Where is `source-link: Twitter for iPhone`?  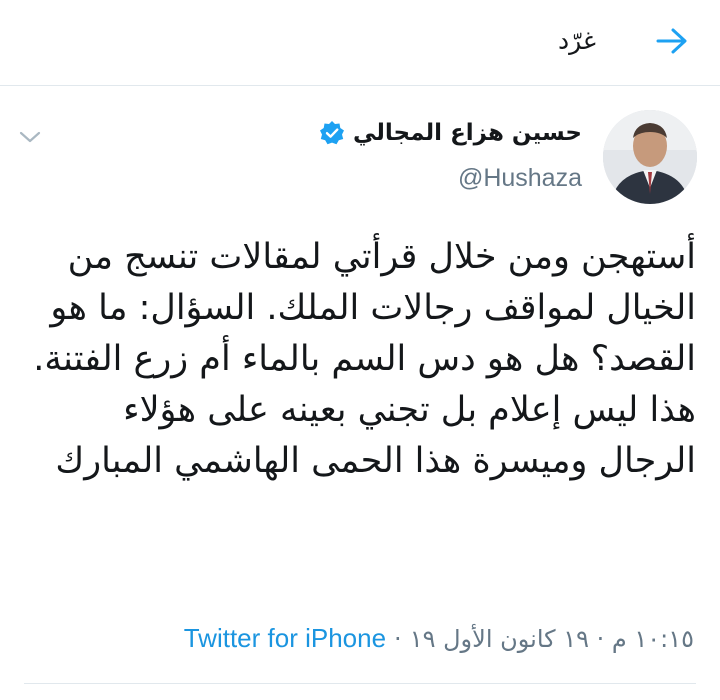 source-link: Twitter for iPhone is located at coordinates (285, 638).